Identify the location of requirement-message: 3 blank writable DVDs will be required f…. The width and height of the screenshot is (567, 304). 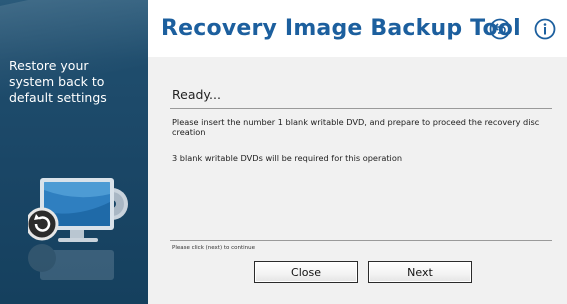
(287, 158).